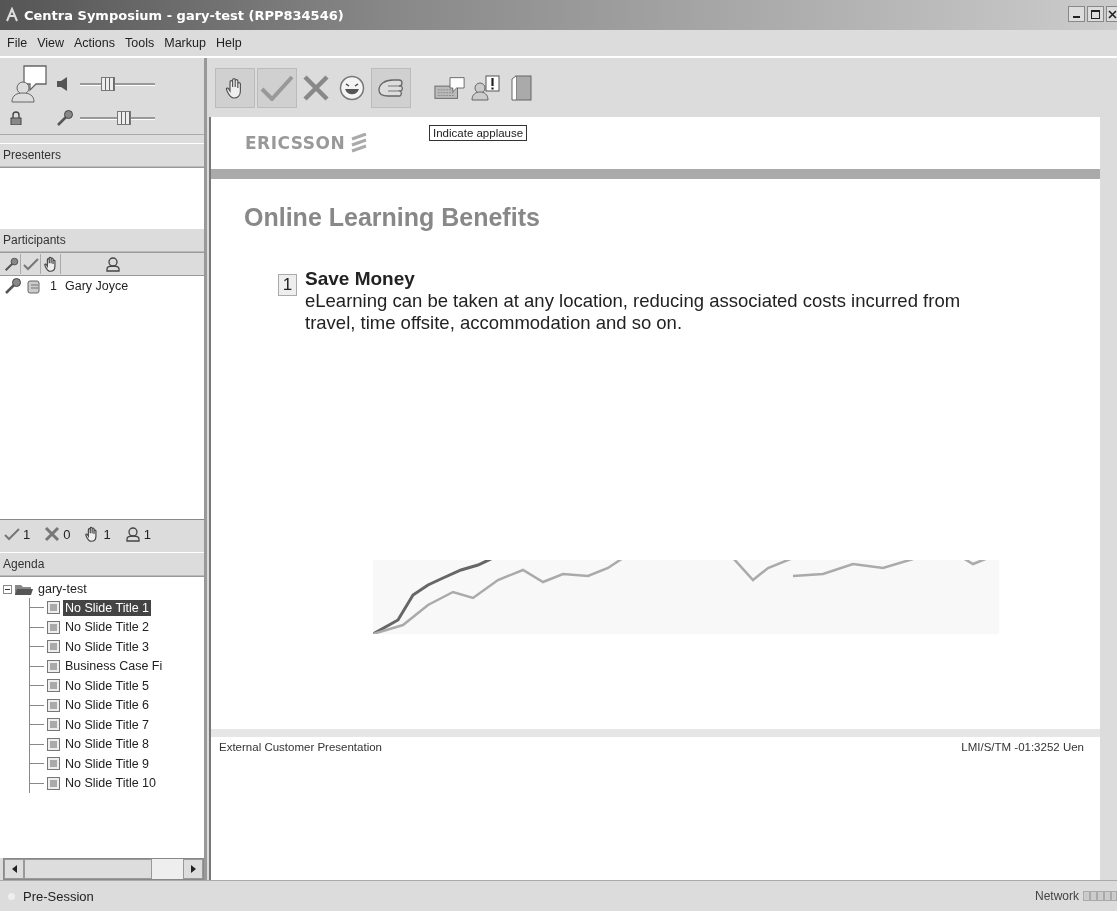 The width and height of the screenshot is (1117, 911). What do you see at coordinates (102, 240) in the screenshot?
I see `panel-header: Participants` at bounding box center [102, 240].